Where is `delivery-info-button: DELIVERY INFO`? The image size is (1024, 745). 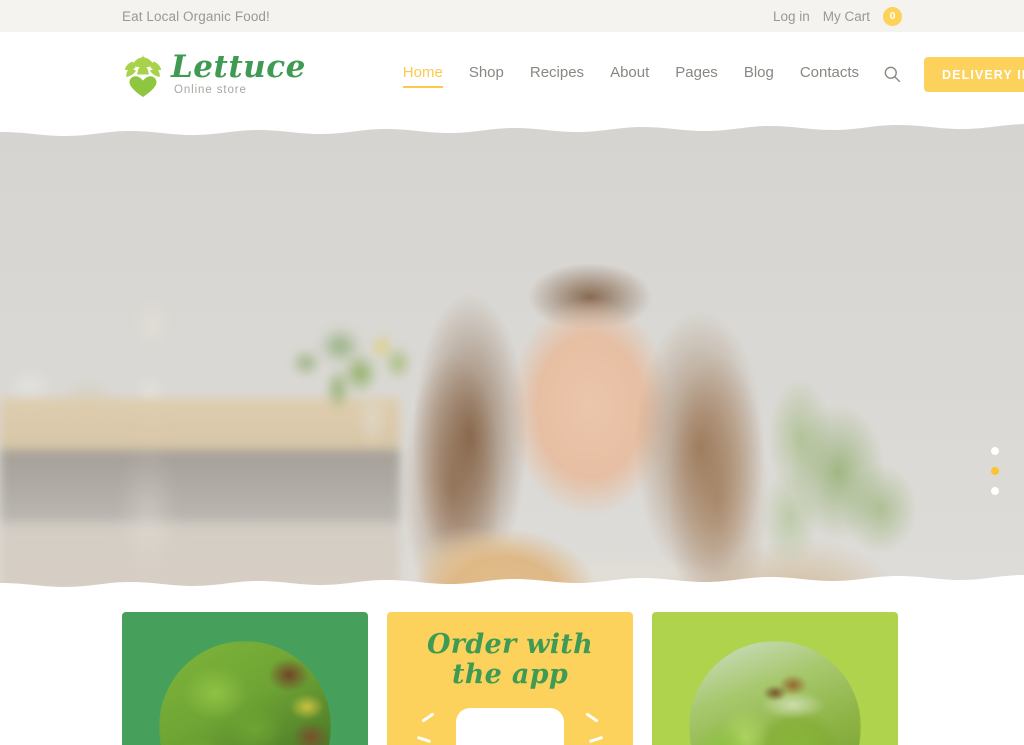
delivery-info-button: DELIVERY INFO is located at coordinates (974, 74).